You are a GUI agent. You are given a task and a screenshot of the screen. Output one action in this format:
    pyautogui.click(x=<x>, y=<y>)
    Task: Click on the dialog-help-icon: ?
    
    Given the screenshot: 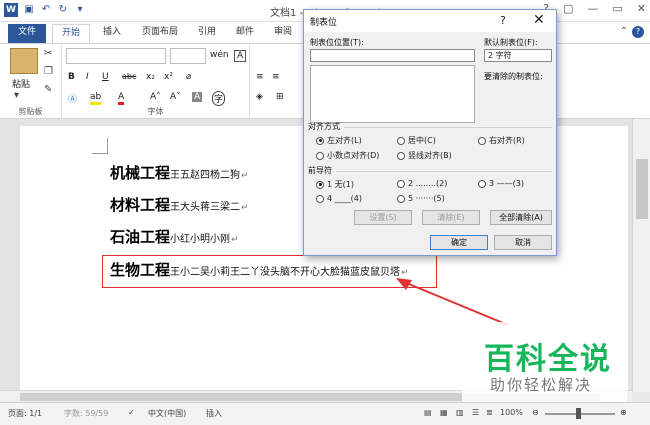 What is the action you would take?
    pyautogui.click(x=503, y=20)
    